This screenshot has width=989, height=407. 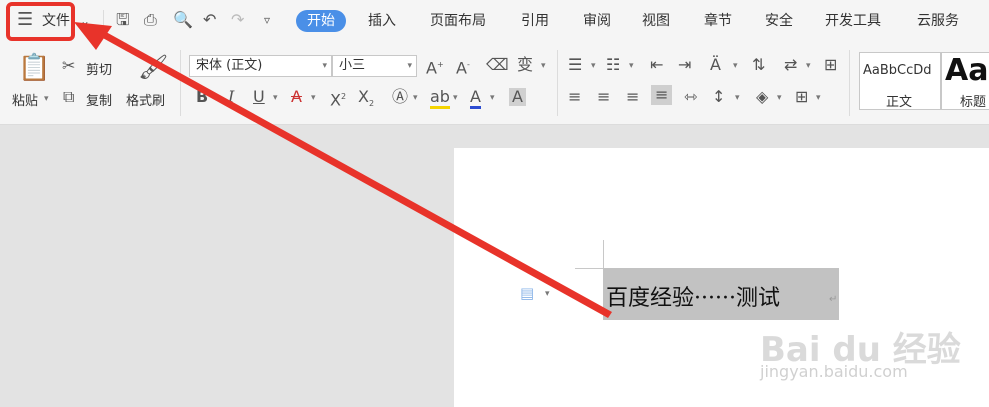 What do you see at coordinates (527, 293) in the screenshot?
I see `paragraph-layout-icon: ▤` at bounding box center [527, 293].